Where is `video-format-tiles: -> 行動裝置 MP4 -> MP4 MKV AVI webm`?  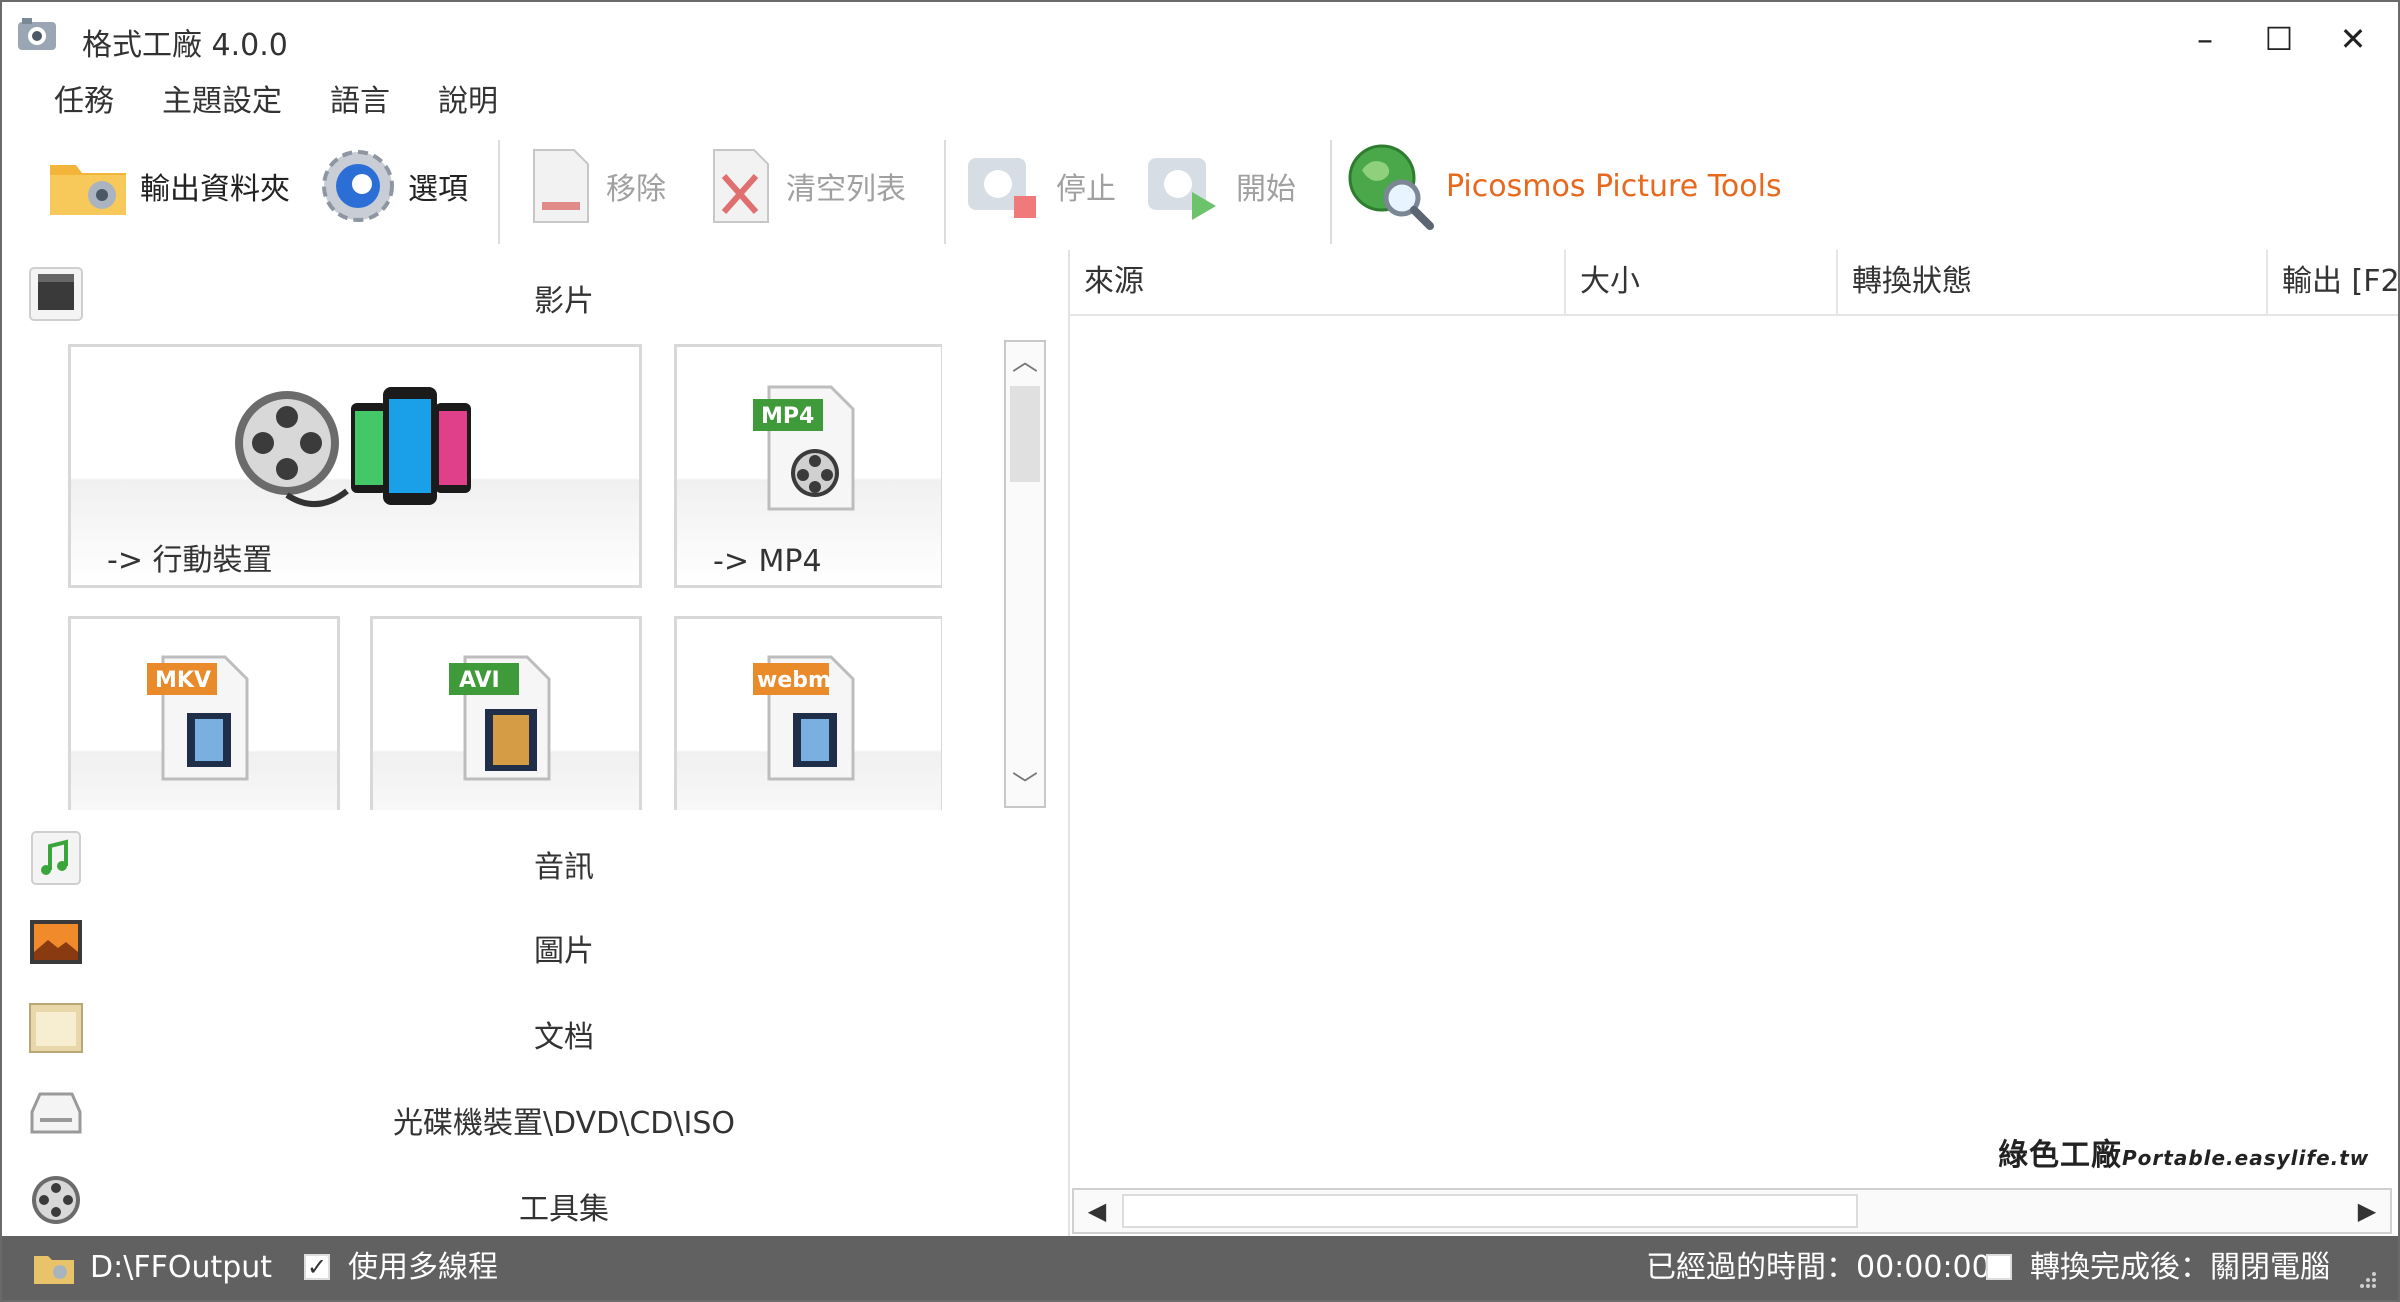
video-format-tiles: -> 行動裝置 MP4 -> MP4 MKV AVI webm is located at coordinates (502, 575).